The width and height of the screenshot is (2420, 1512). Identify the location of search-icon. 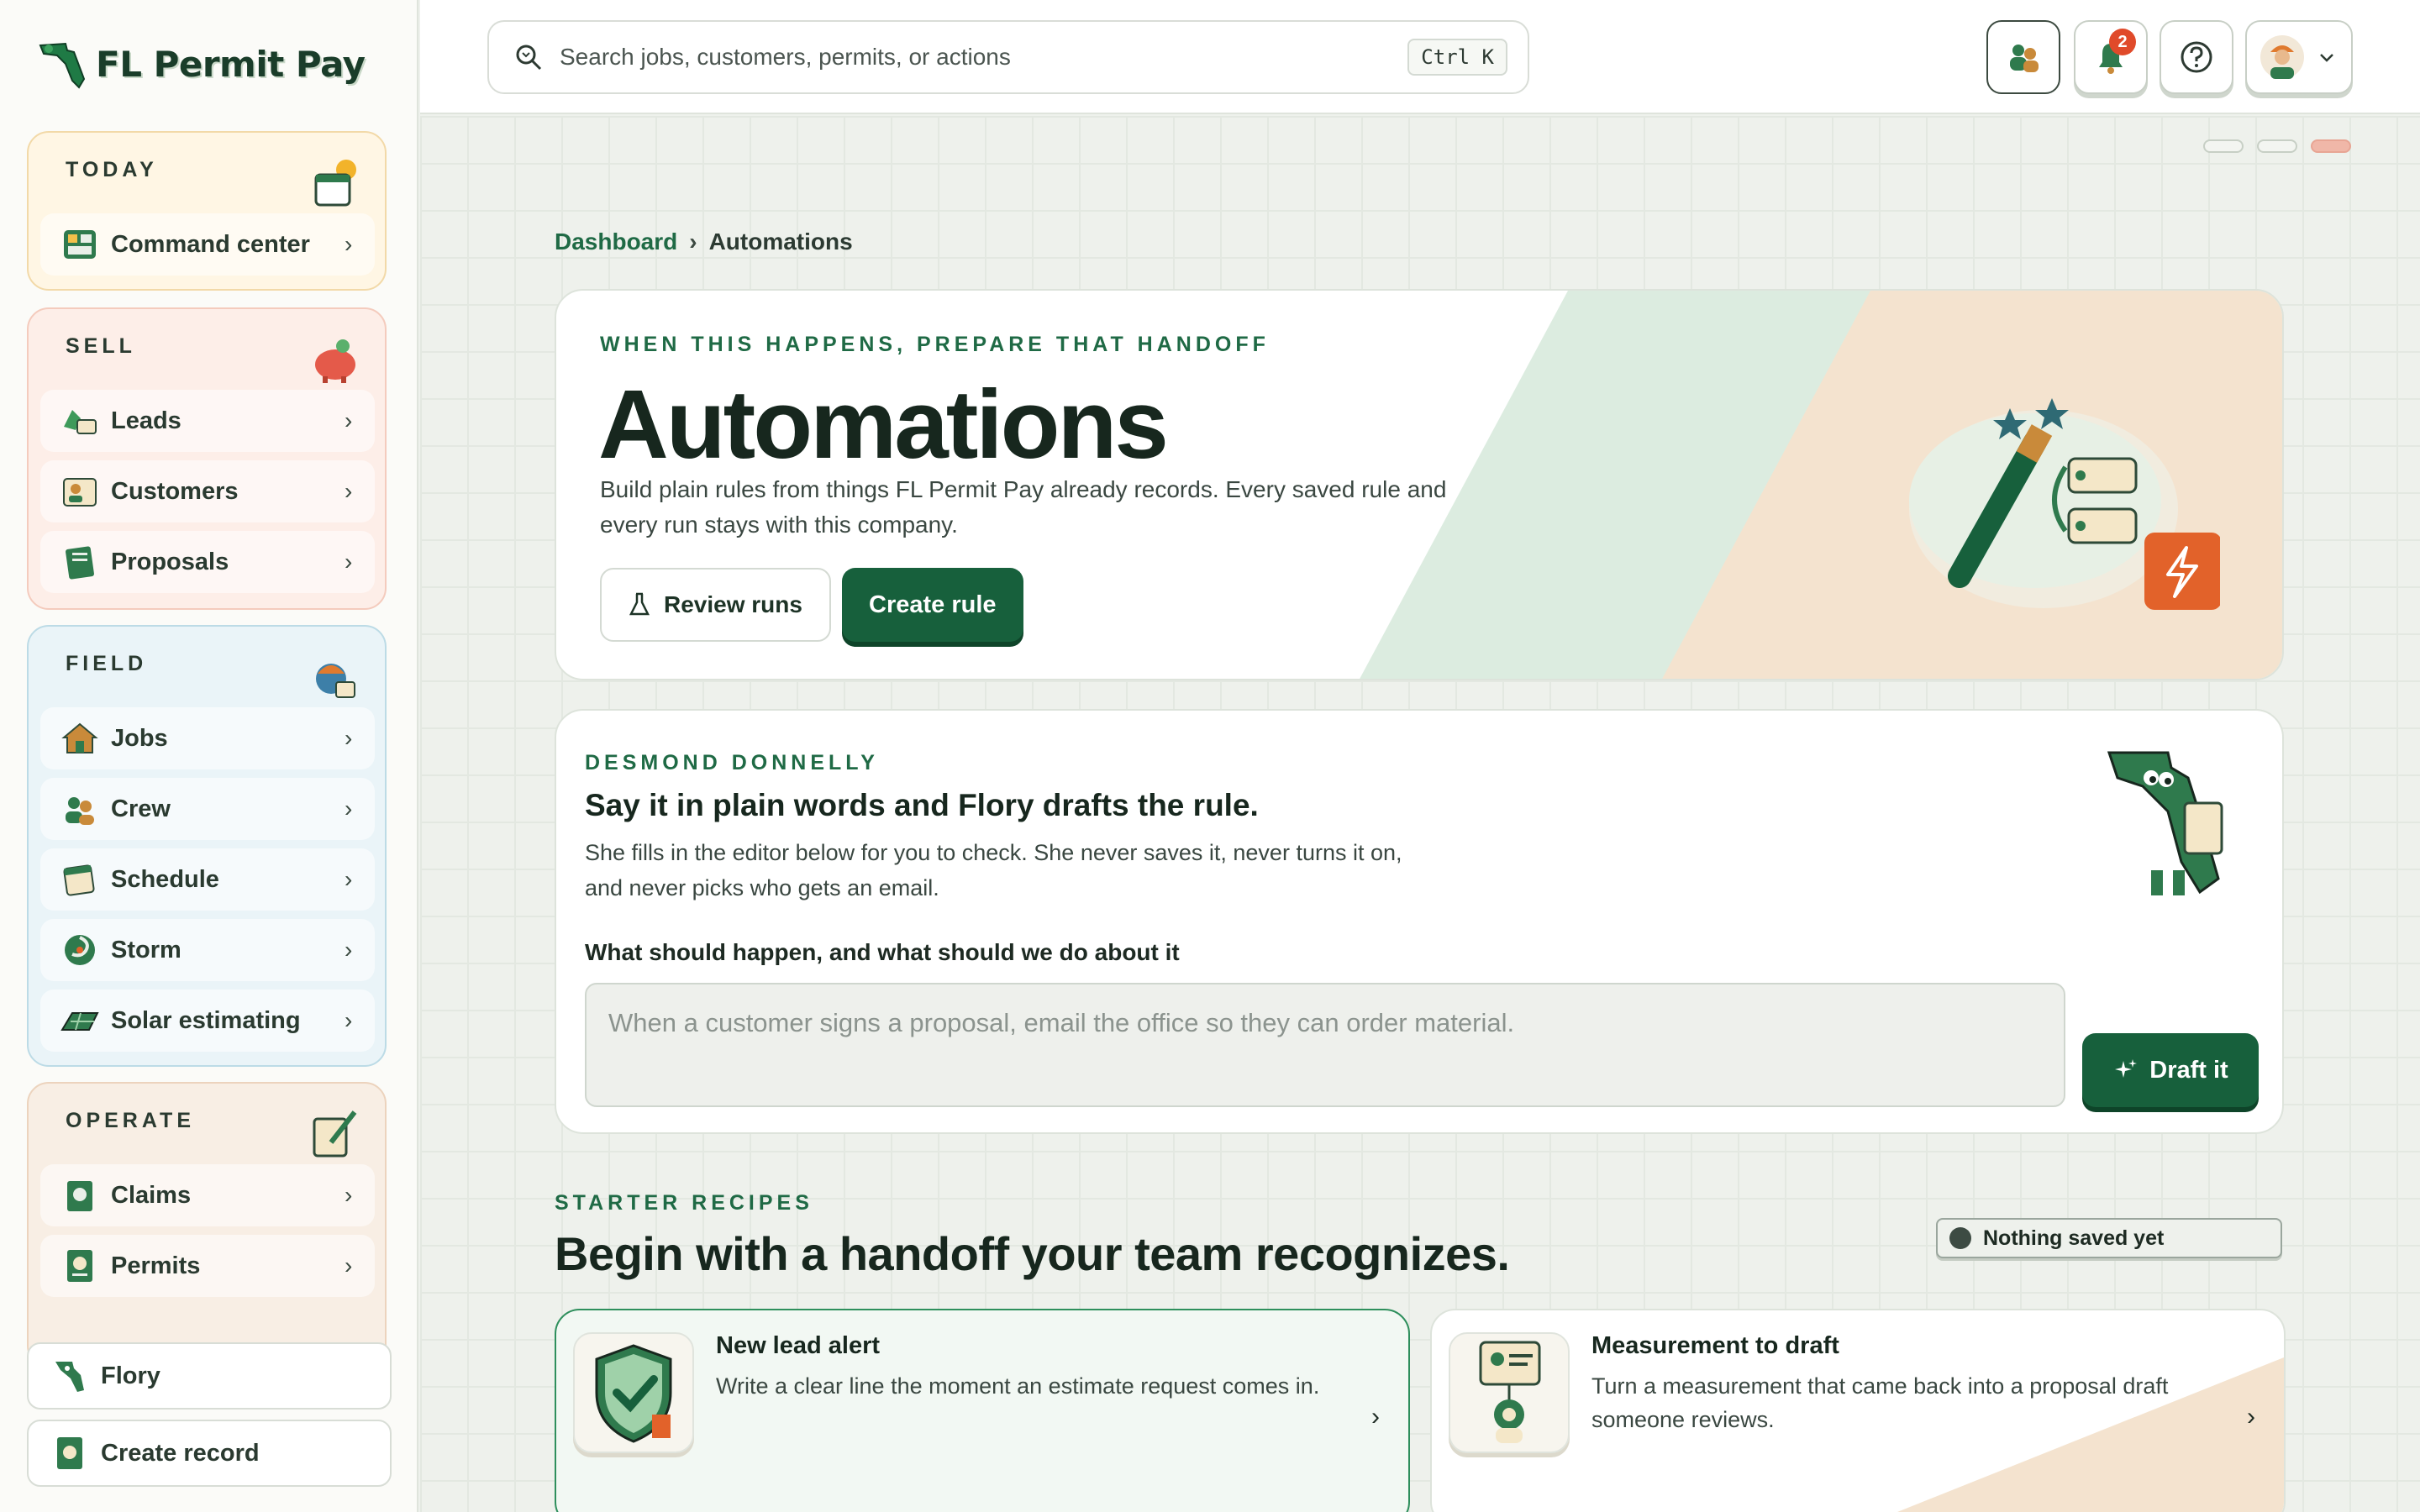
(529, 58).